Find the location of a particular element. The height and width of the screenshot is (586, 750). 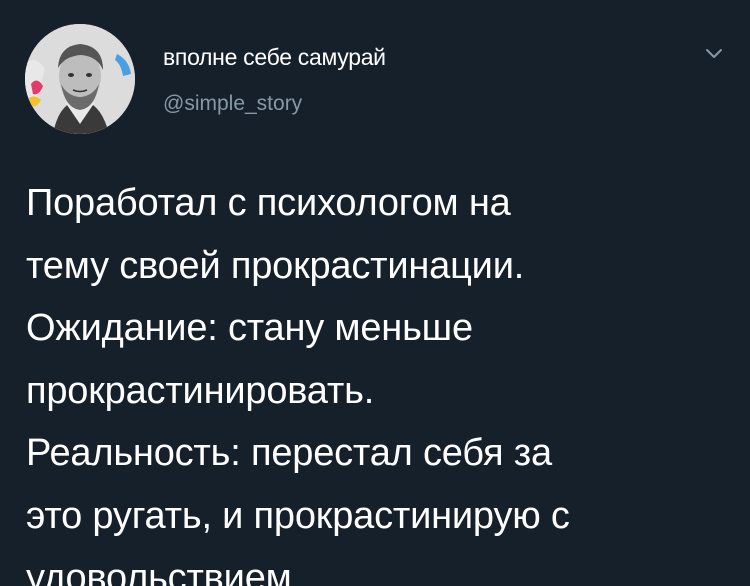

avatar-portrait-icon is located at coordinates (80, 79).